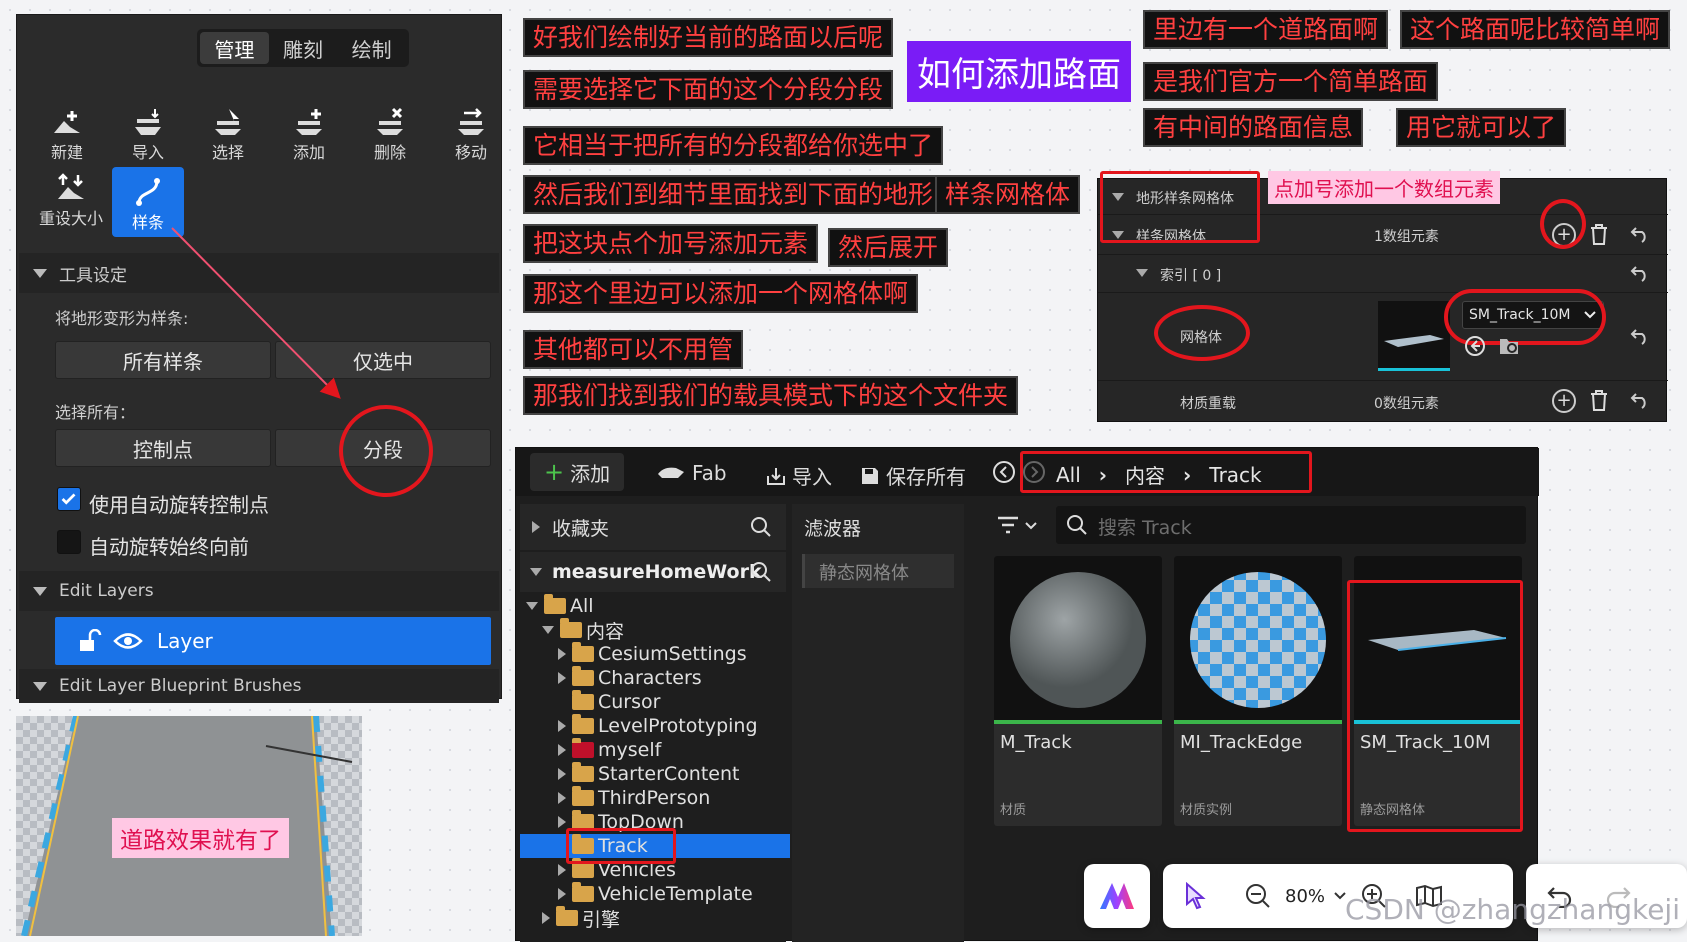  Describe the element at coordinates (653, 527) in the screenshot. I see `favorites-header: 收藏夹` at that location.